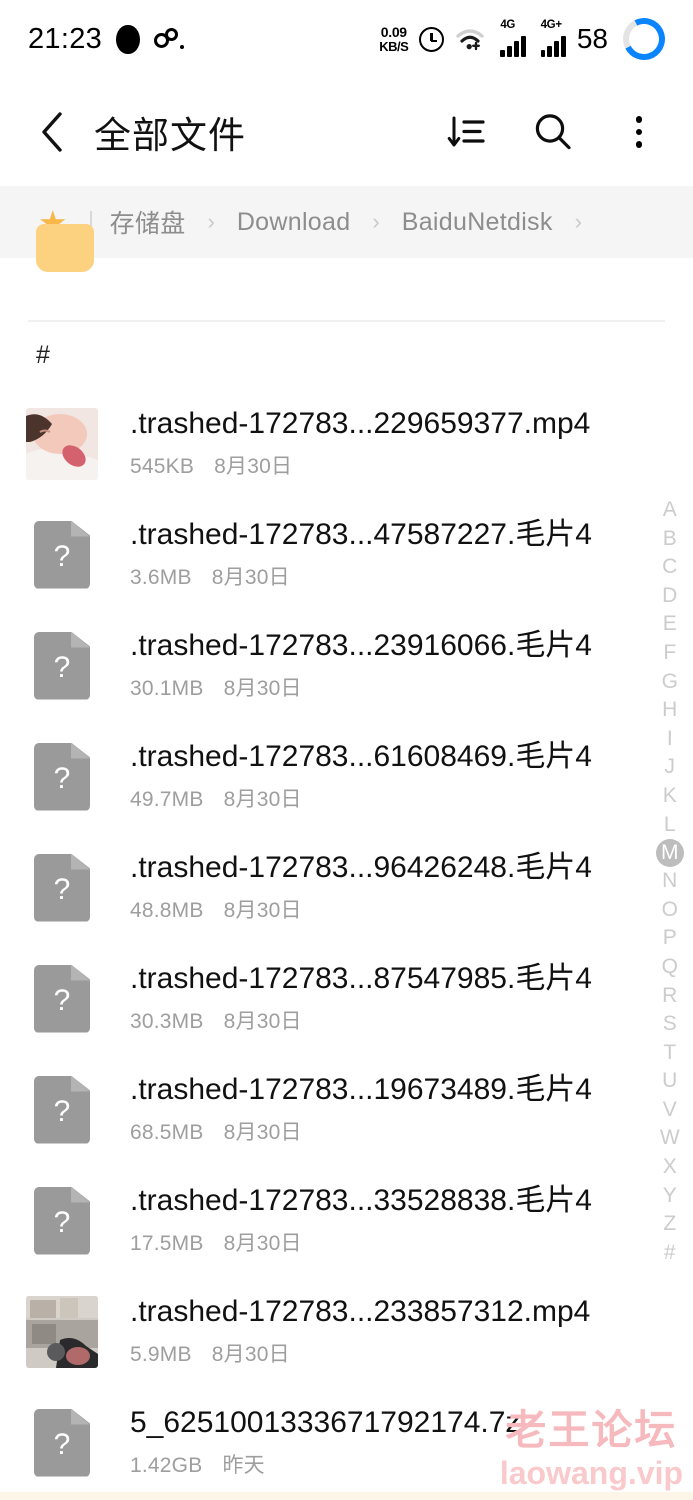 The width and height of the screenshot is (693, 1500). Describe the element at coordinates (397, 1464) in the screenshot. I see `file-subtitle: 1.42GB 昨天` at that location.